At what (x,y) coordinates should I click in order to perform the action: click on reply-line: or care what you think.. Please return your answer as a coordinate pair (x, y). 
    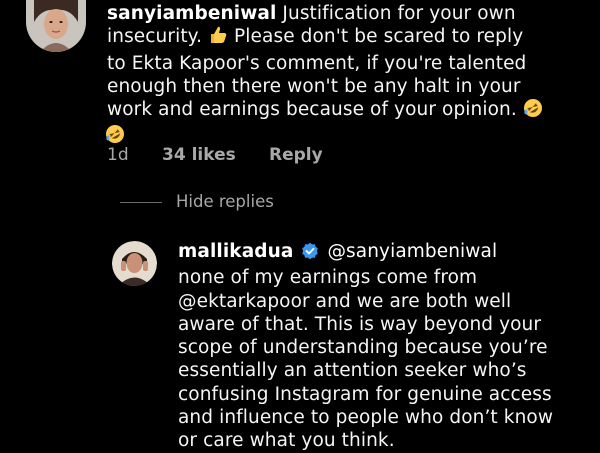
    Looking at the image, I should click on (286, 441).